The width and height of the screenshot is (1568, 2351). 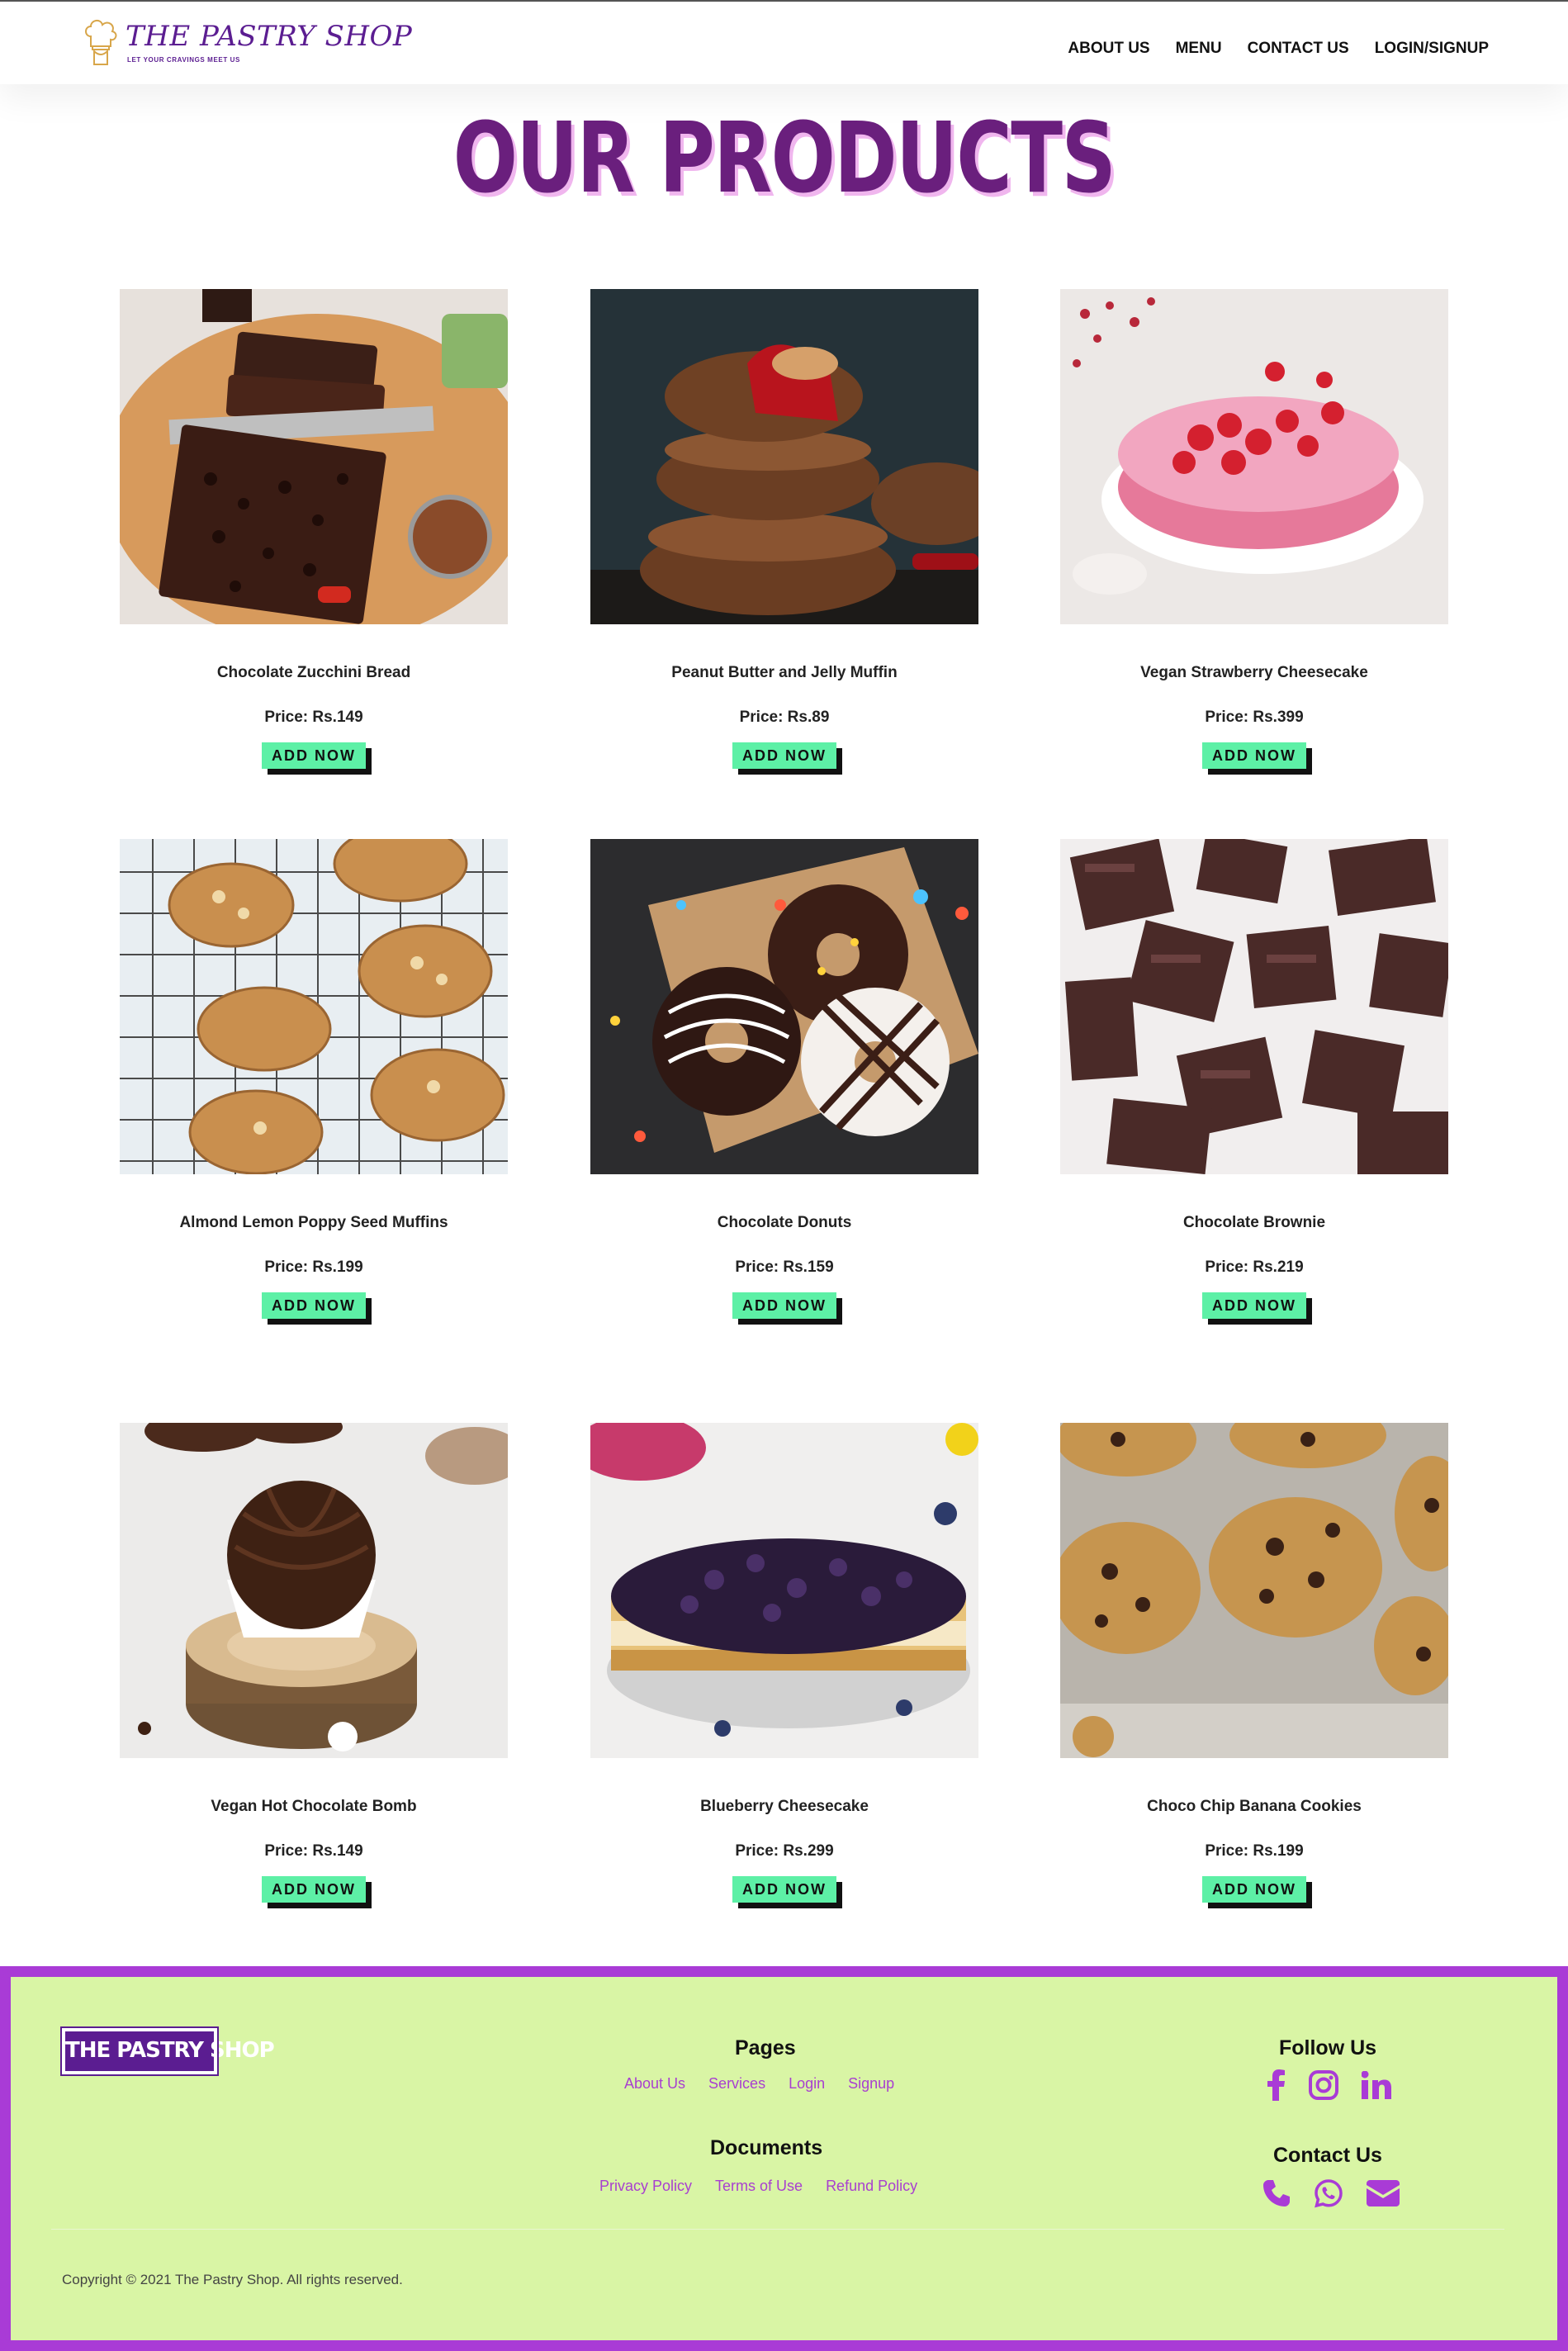 I want to click on contact-icons, so click(x=1331, y=2195).